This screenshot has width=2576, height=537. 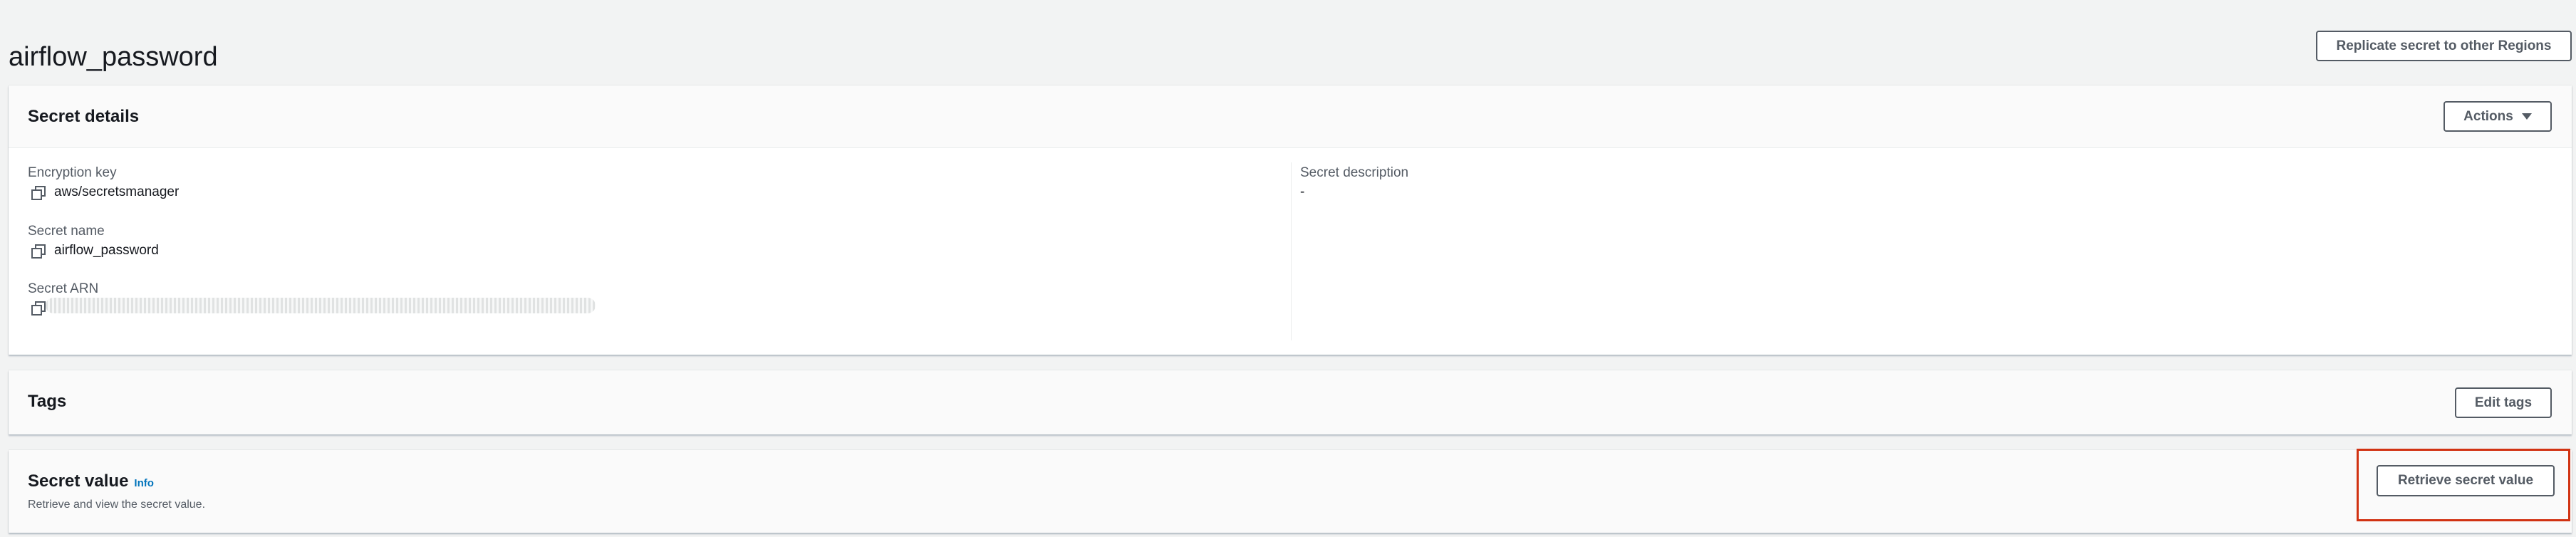 What do you see at coordinates (2466, 480) in the screenshot?
I see `retrieve-secret-value-button: Retrieve secret value` at bounding box center [2466, 480].